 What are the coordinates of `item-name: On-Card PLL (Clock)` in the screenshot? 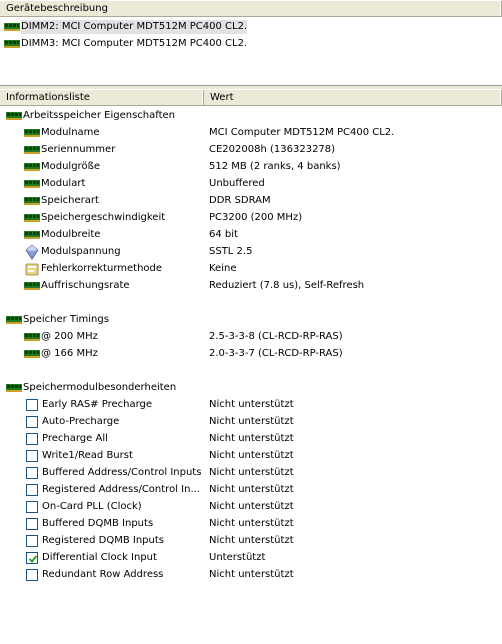 It's located at (92, 506).